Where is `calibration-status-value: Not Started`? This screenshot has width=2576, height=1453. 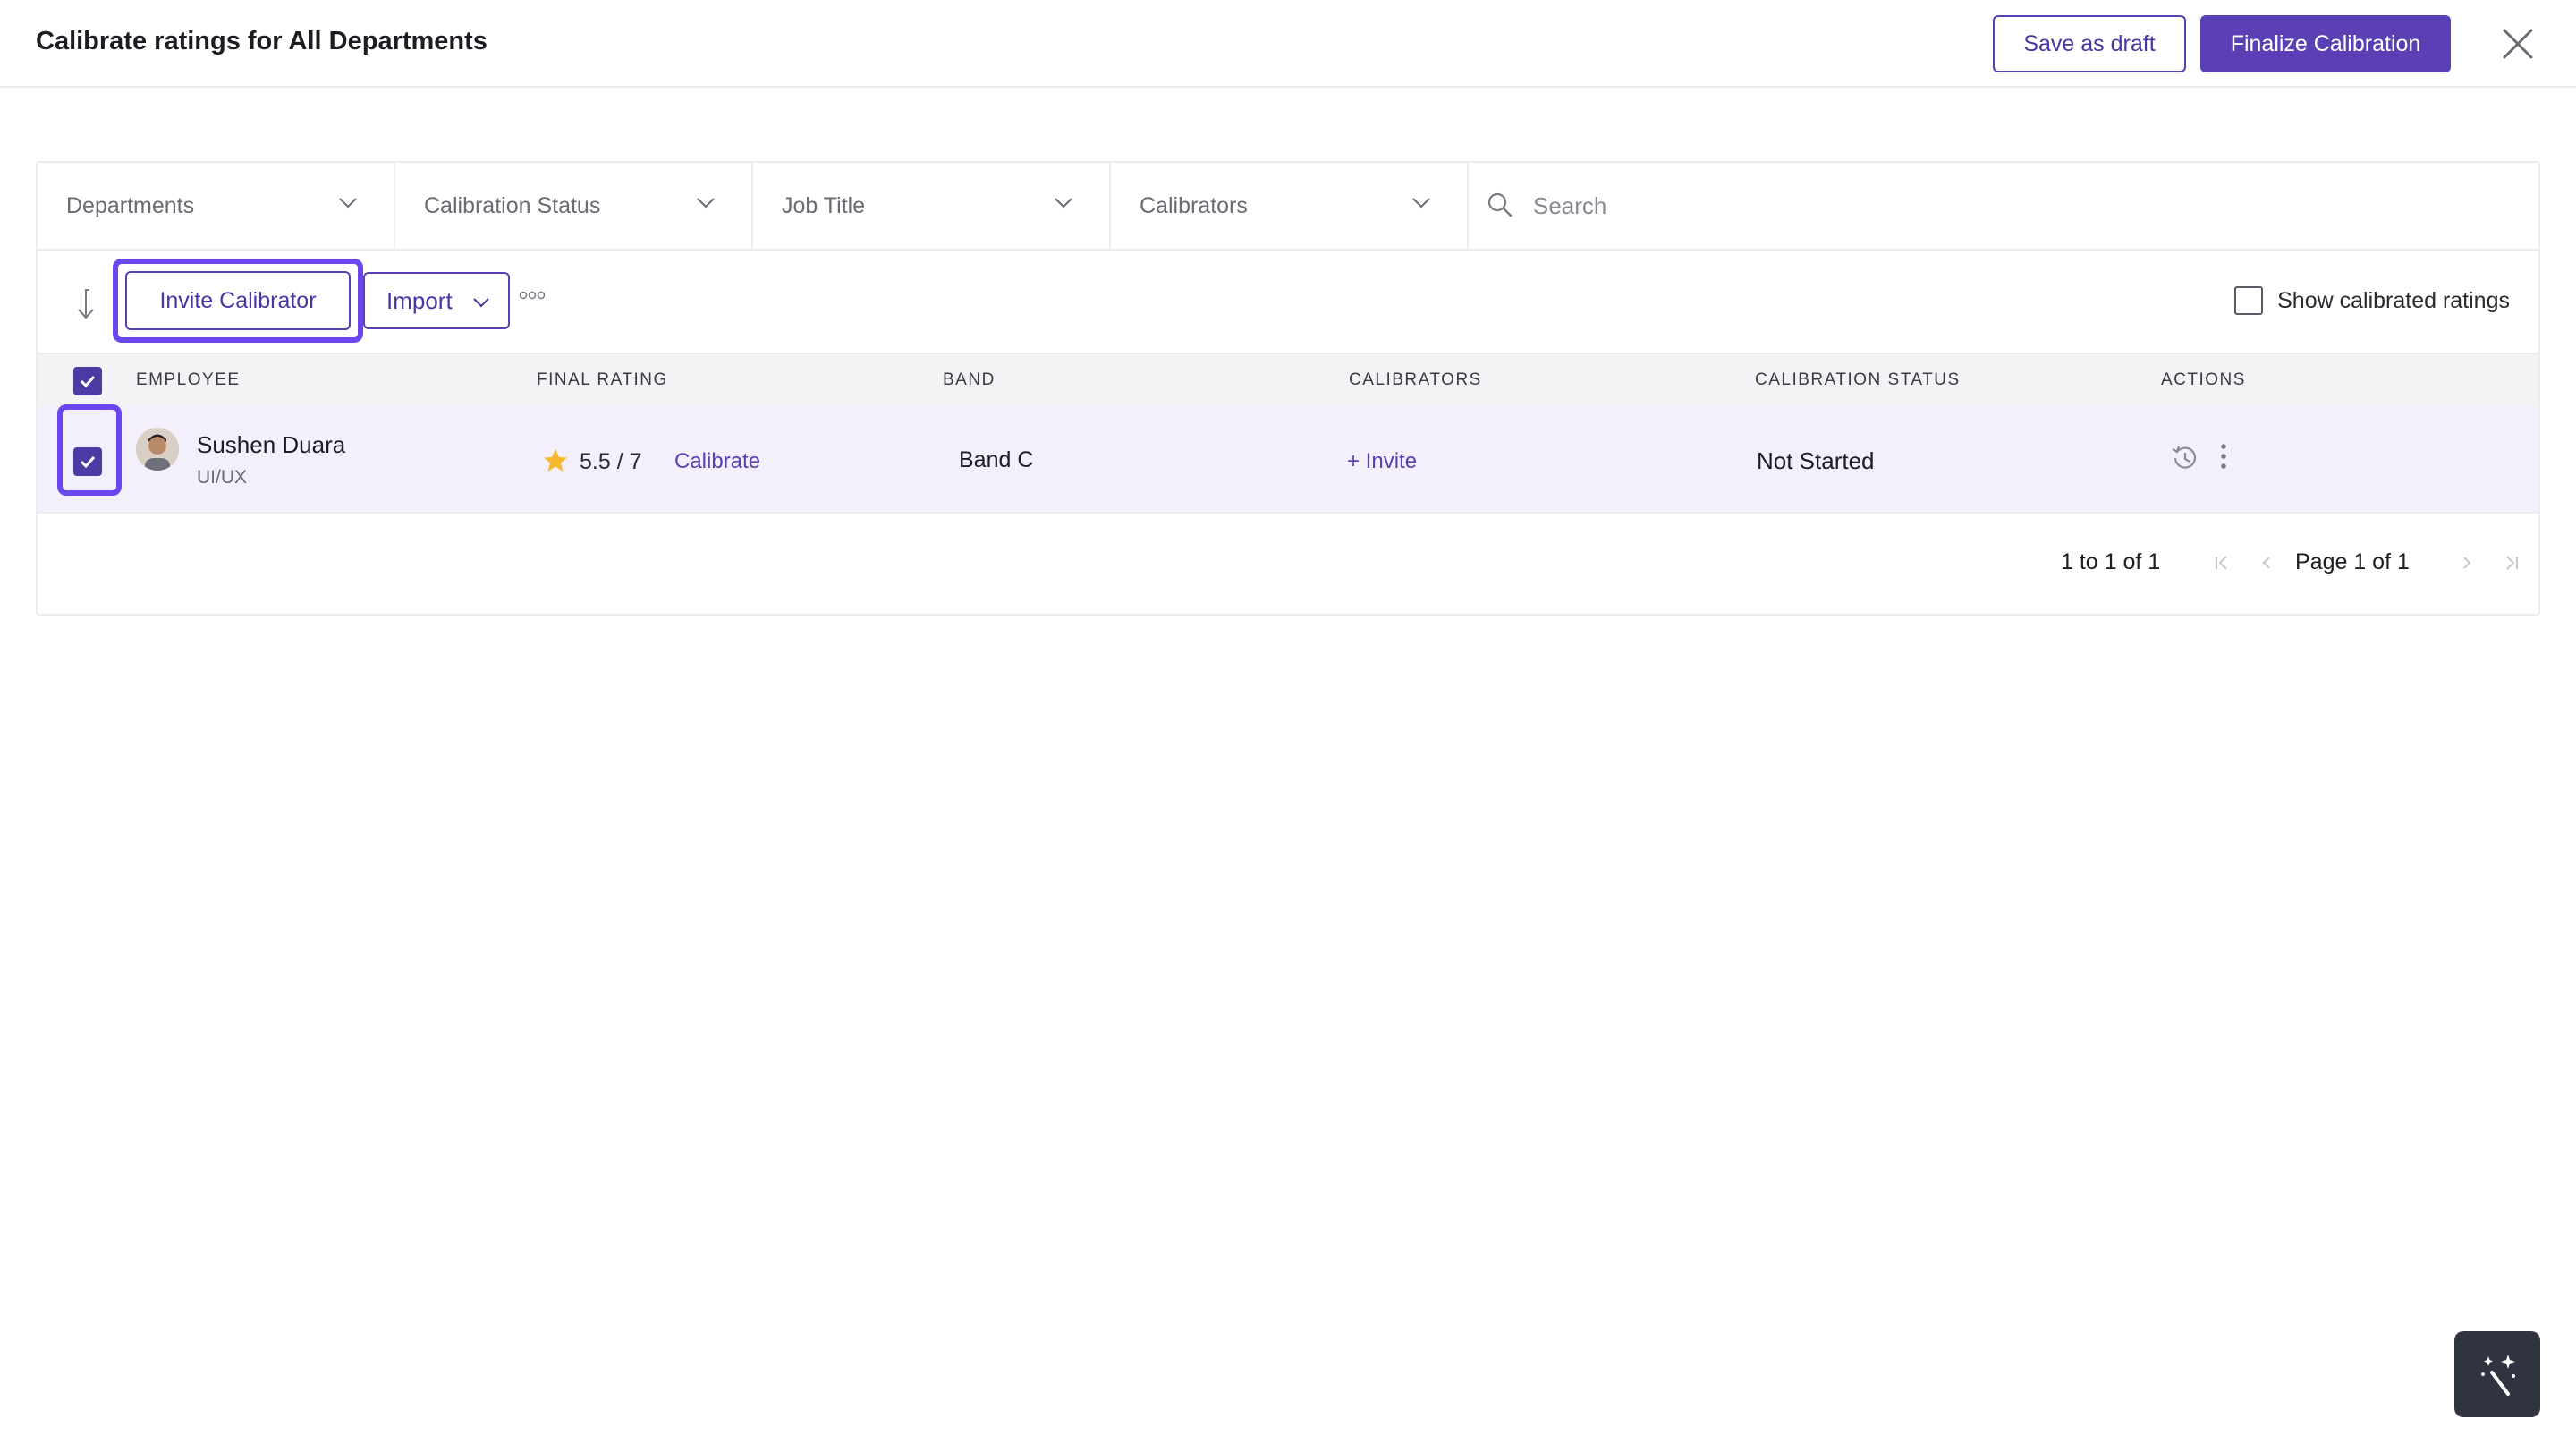
calibration-status-value: Not Started is located at coordinates (1816, 460).